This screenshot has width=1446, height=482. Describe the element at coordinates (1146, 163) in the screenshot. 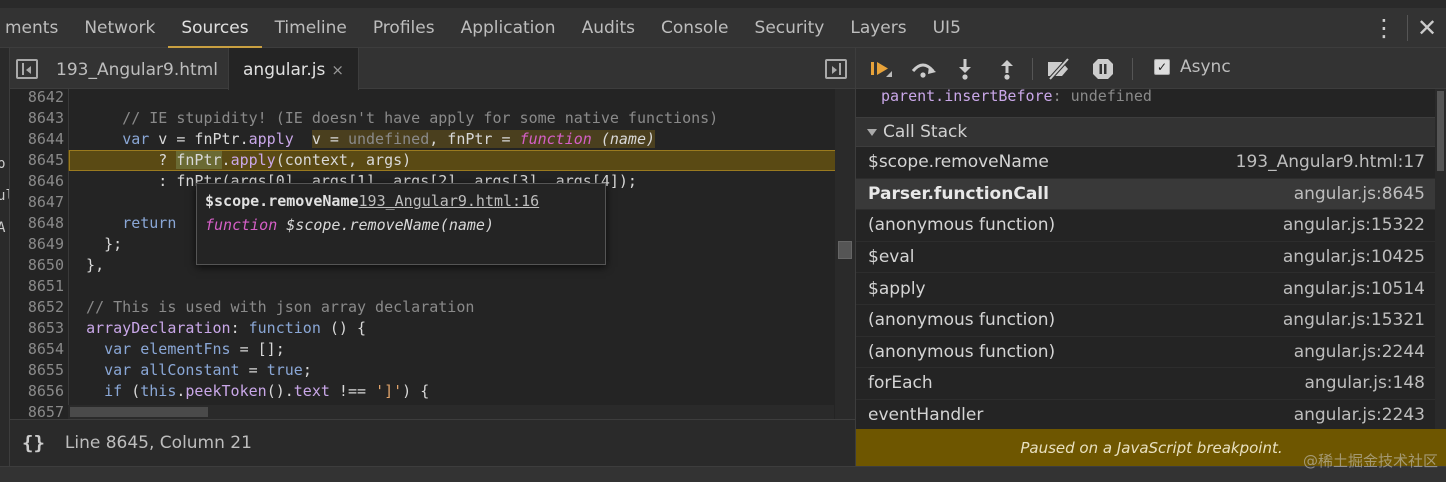

I see `call-frame: $scope.removeName 193_Angular9.html:17` at that location.